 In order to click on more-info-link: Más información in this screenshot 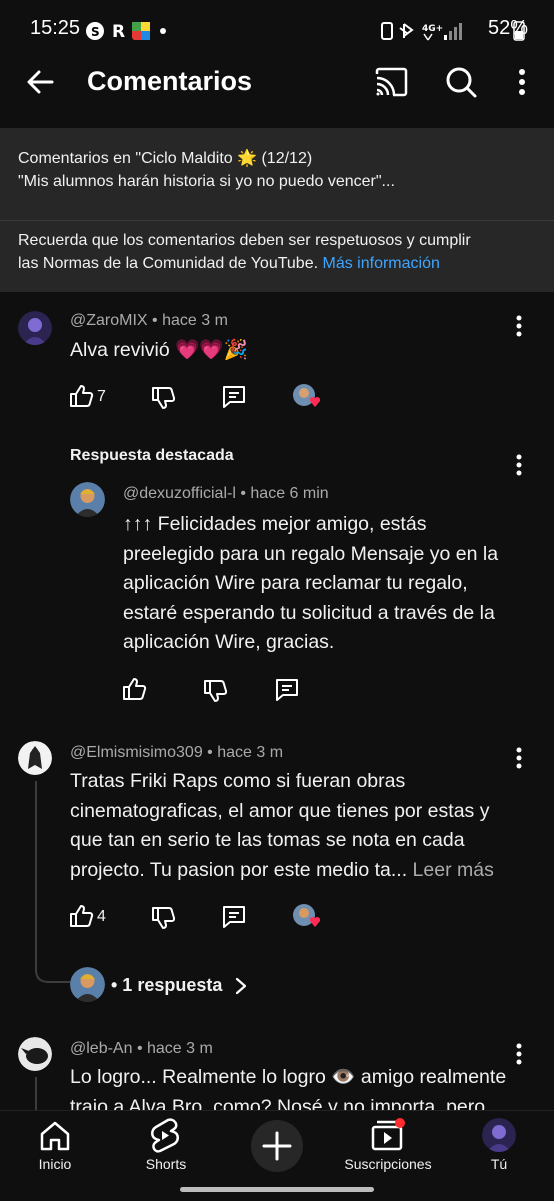, I will do `click(381, 263)`.